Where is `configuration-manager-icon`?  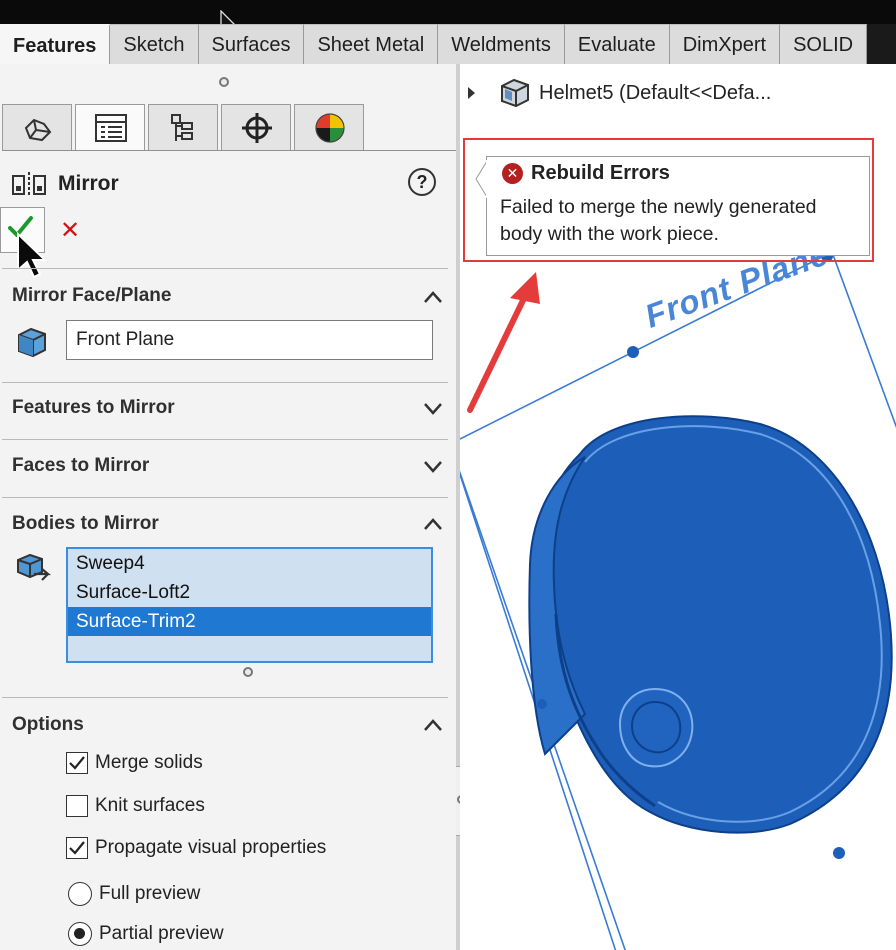
configuration-manager-icon is located at coordinates (182, 127).